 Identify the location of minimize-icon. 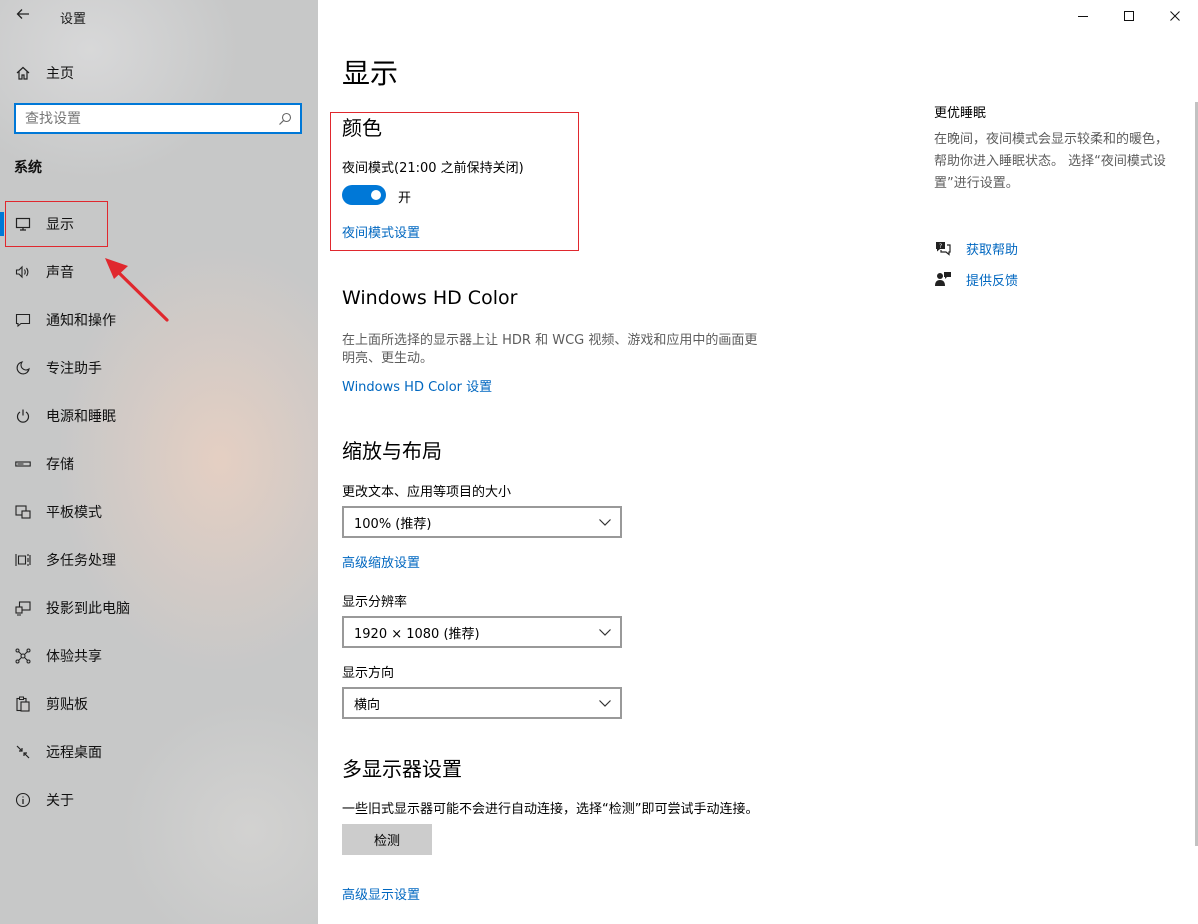
(1083, 16).